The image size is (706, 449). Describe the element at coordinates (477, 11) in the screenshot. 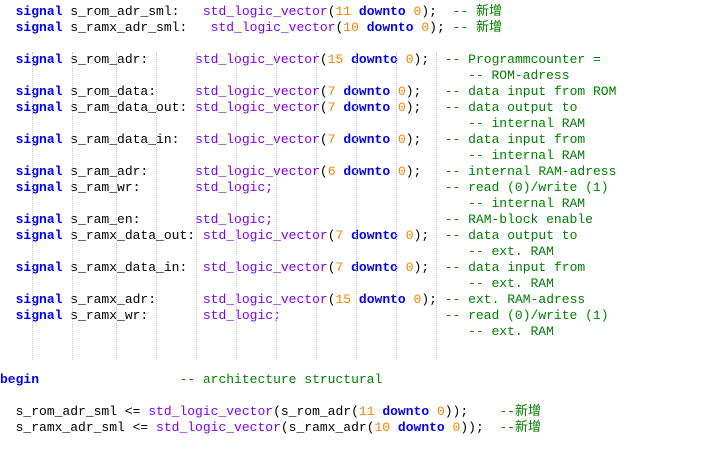

I see `comment-token: -- 新增` at that location.